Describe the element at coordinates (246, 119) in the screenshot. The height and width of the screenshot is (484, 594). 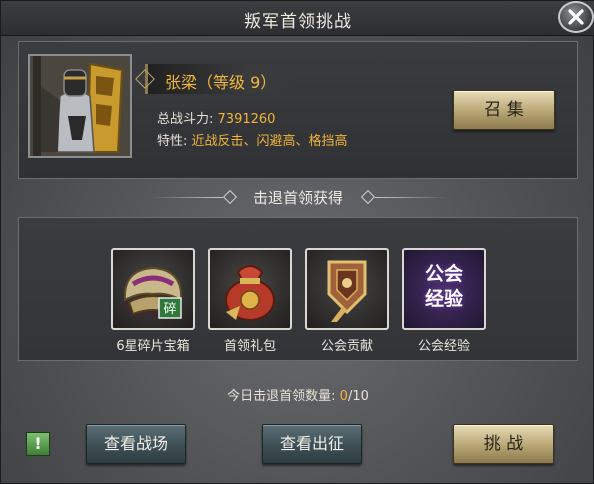
I see `power-value: 7391260` at that location.